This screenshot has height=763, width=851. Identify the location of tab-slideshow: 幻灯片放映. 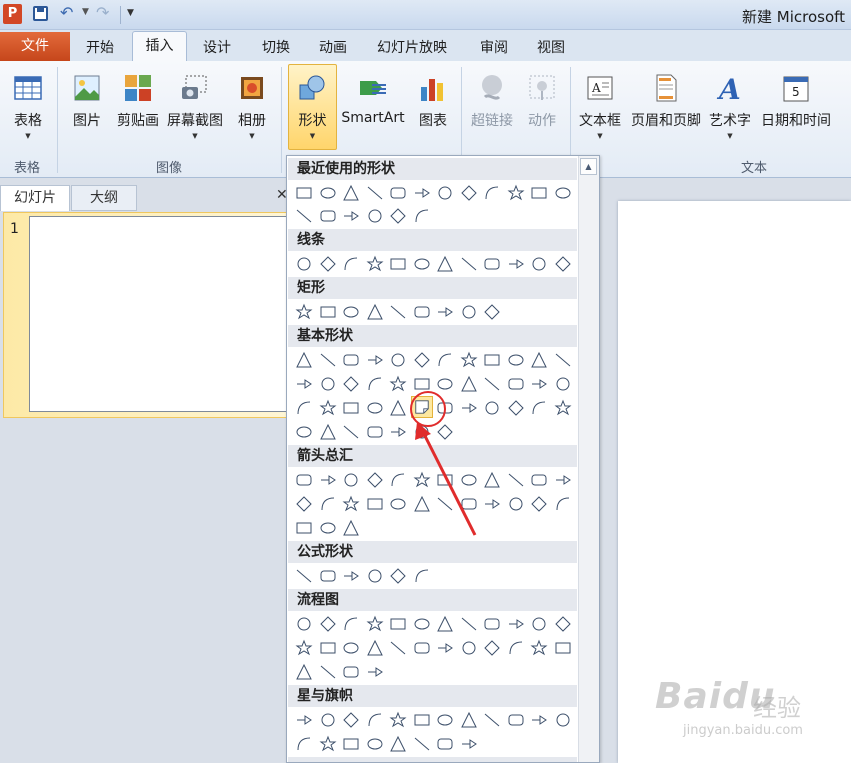
(412, 47).